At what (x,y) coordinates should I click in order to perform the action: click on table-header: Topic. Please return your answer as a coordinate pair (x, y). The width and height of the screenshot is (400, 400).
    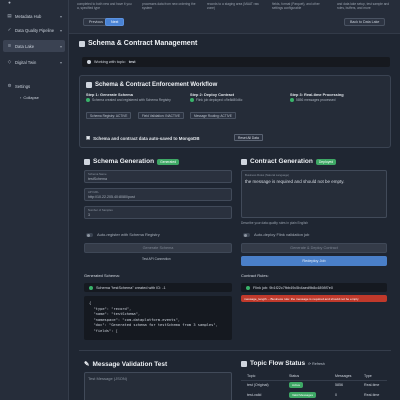
    Looking at the image, I should click on (251, 376).